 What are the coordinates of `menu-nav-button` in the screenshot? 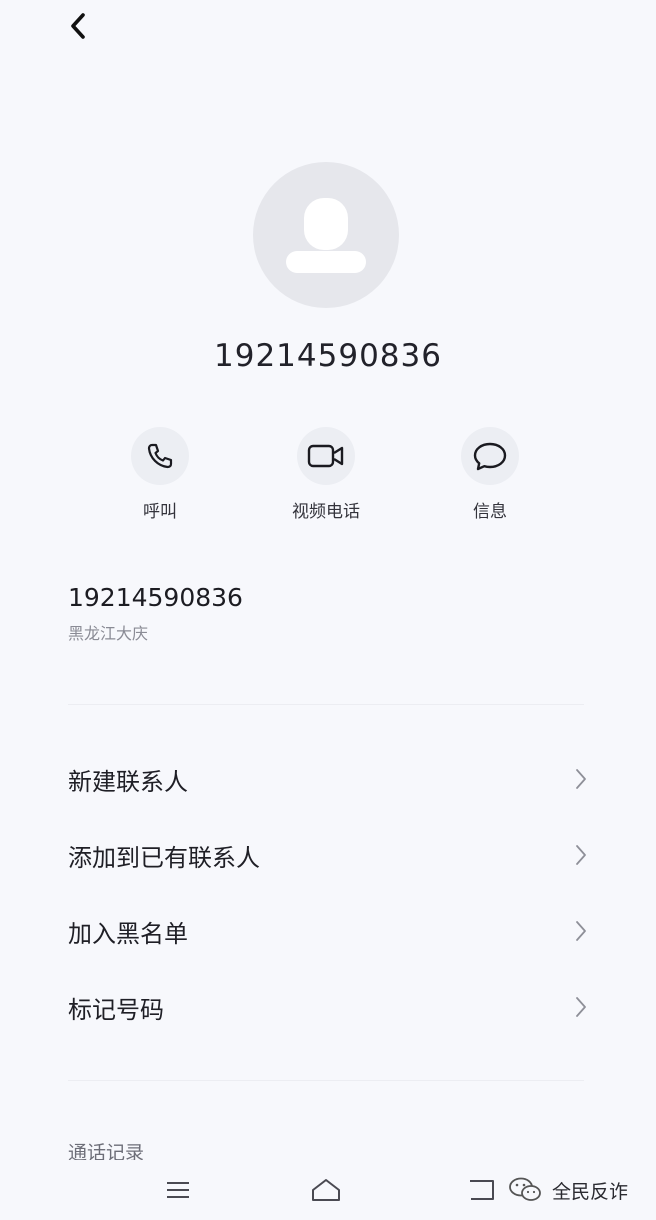 It's located at (178, 1190).